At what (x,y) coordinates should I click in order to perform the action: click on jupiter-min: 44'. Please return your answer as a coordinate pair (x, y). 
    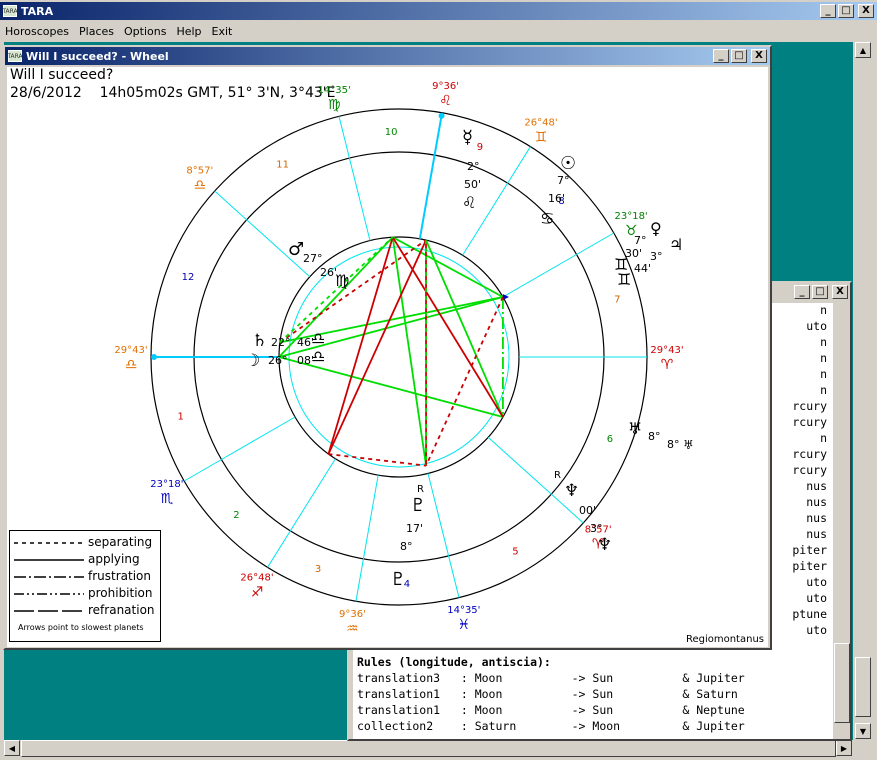
    Looking at the image, I should click on (643, 268).